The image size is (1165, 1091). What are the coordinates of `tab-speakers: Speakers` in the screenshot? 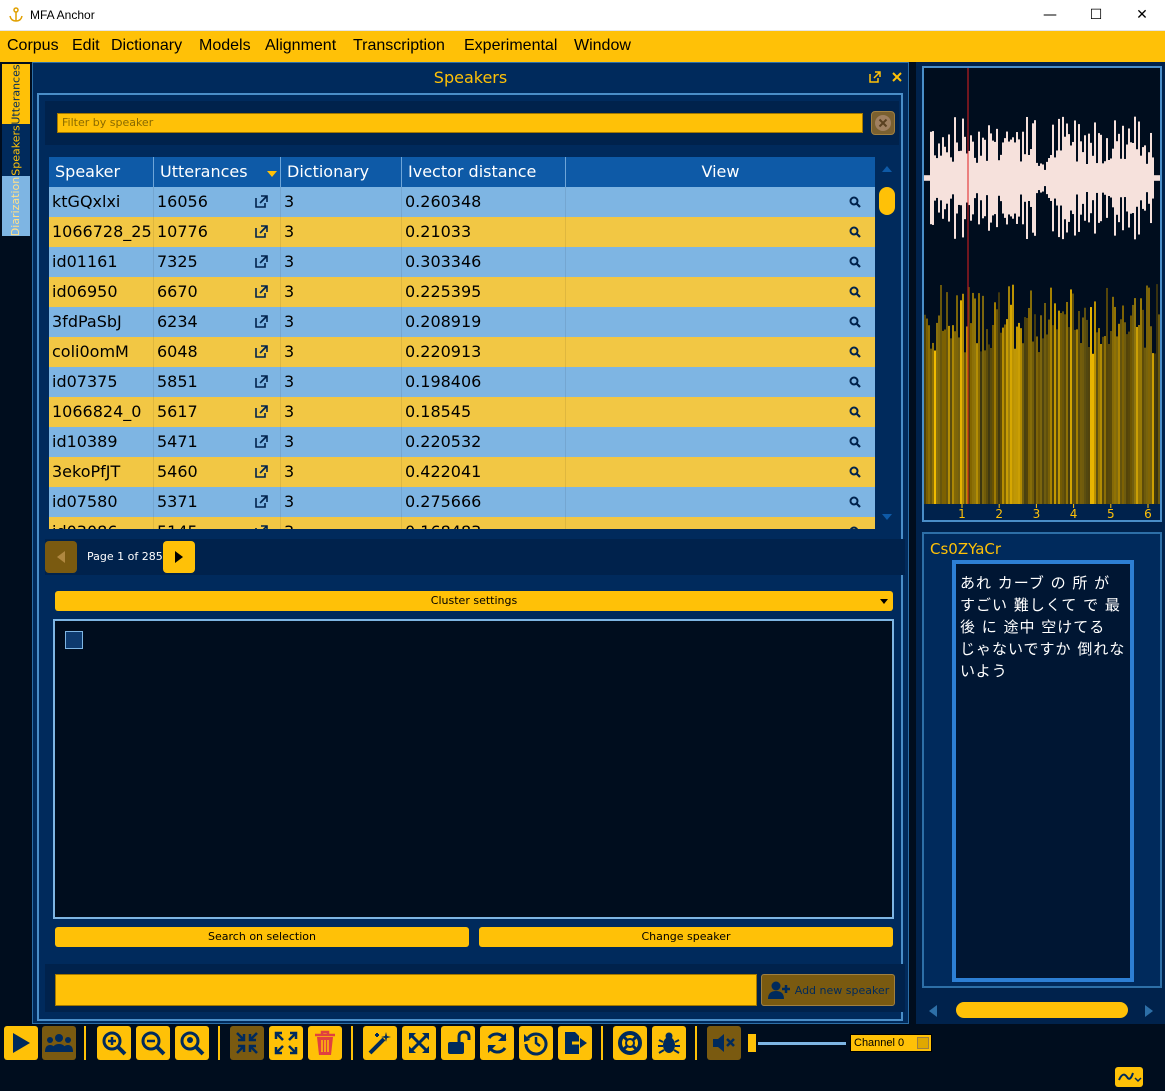 It's located at (16, 150).